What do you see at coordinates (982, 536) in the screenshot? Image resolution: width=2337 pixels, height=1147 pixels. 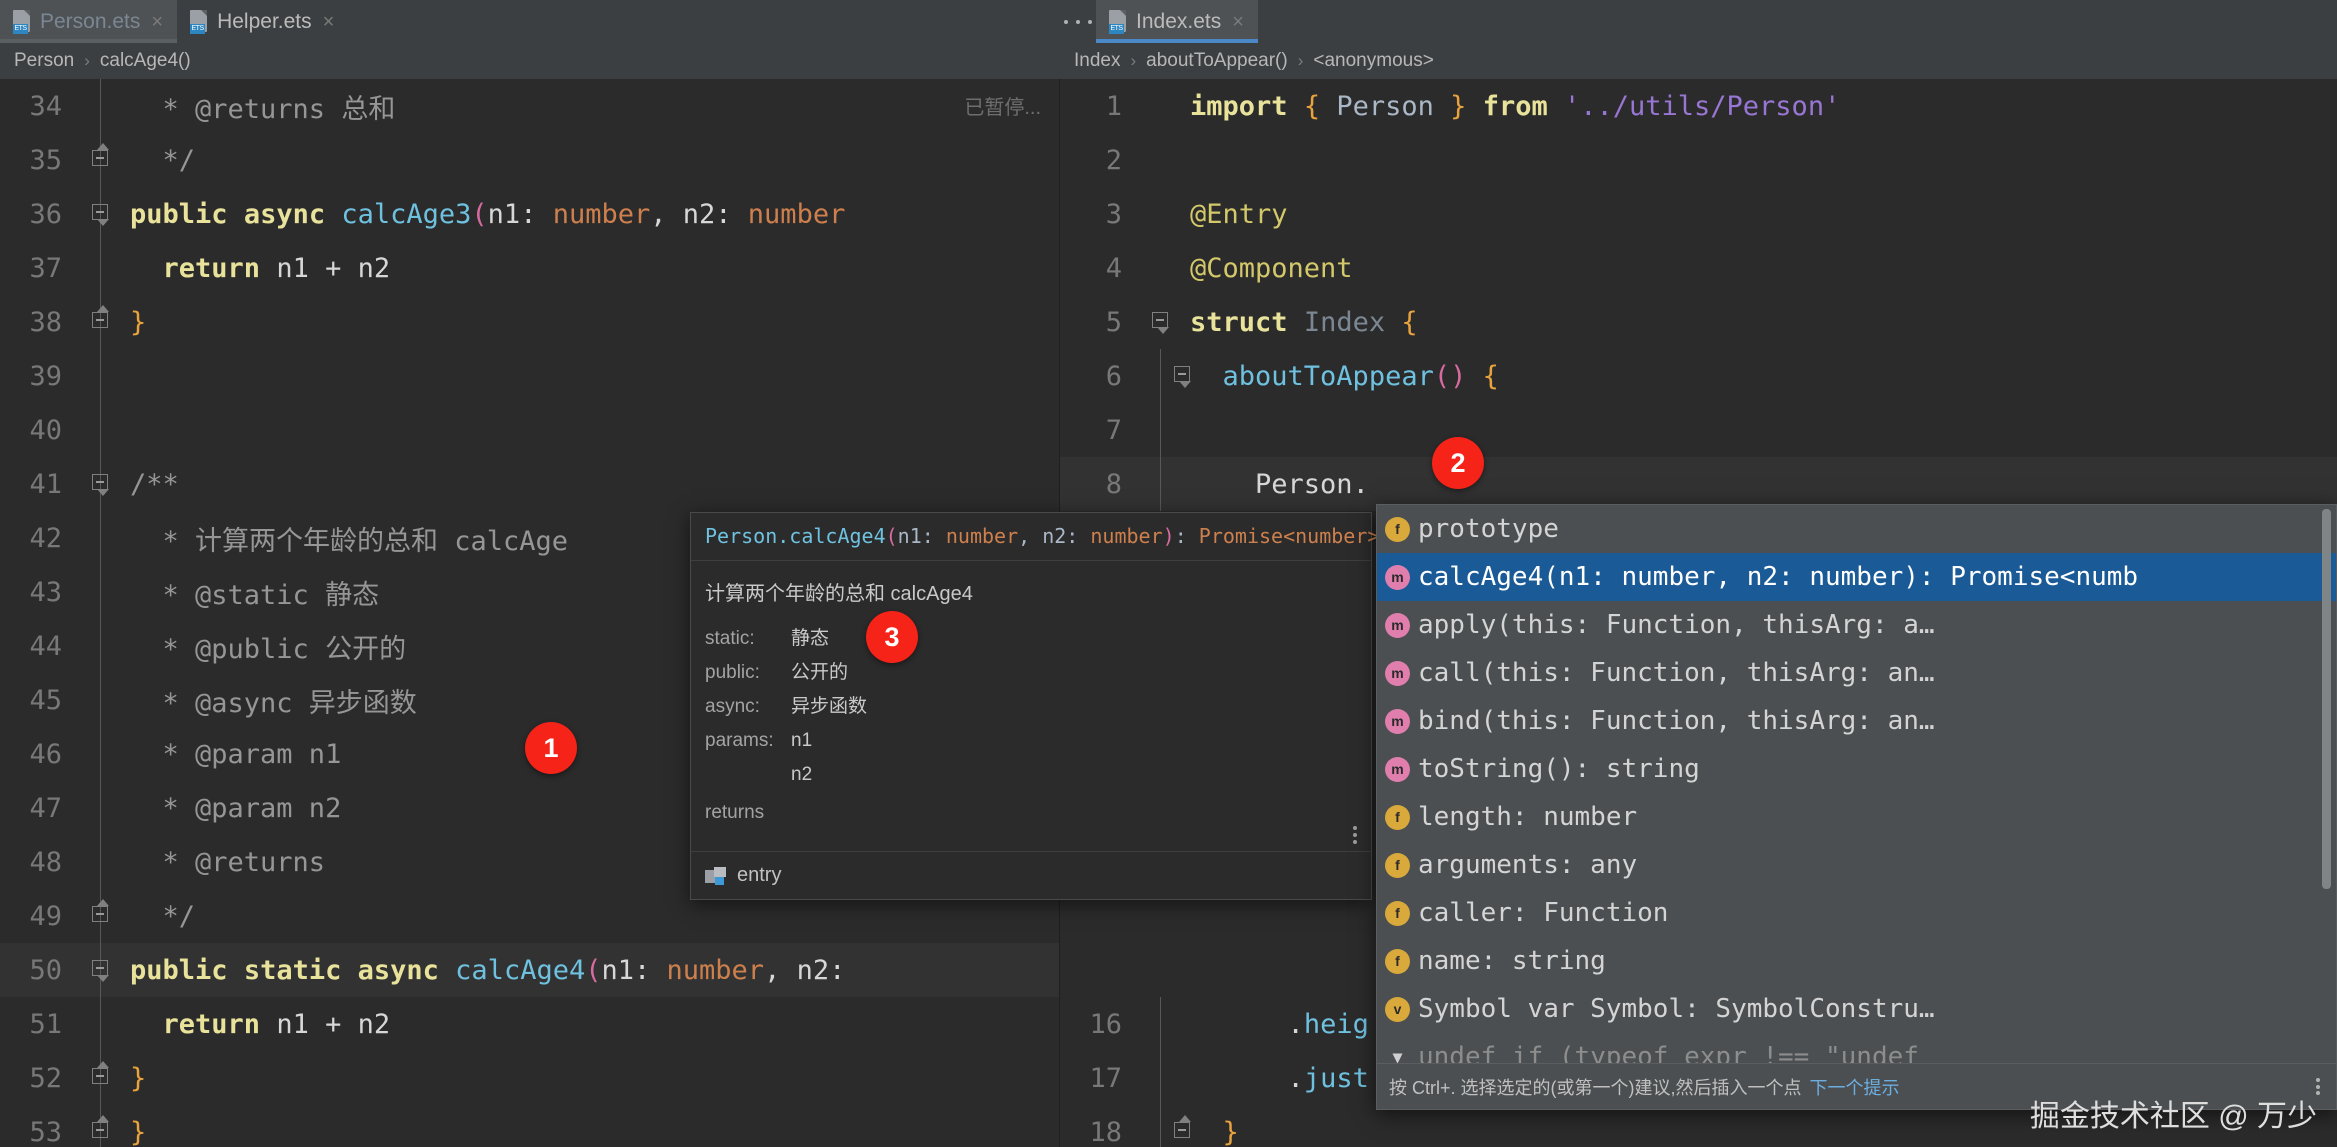 I see `signature-param1-type: number` at bounding box center [982, 536].